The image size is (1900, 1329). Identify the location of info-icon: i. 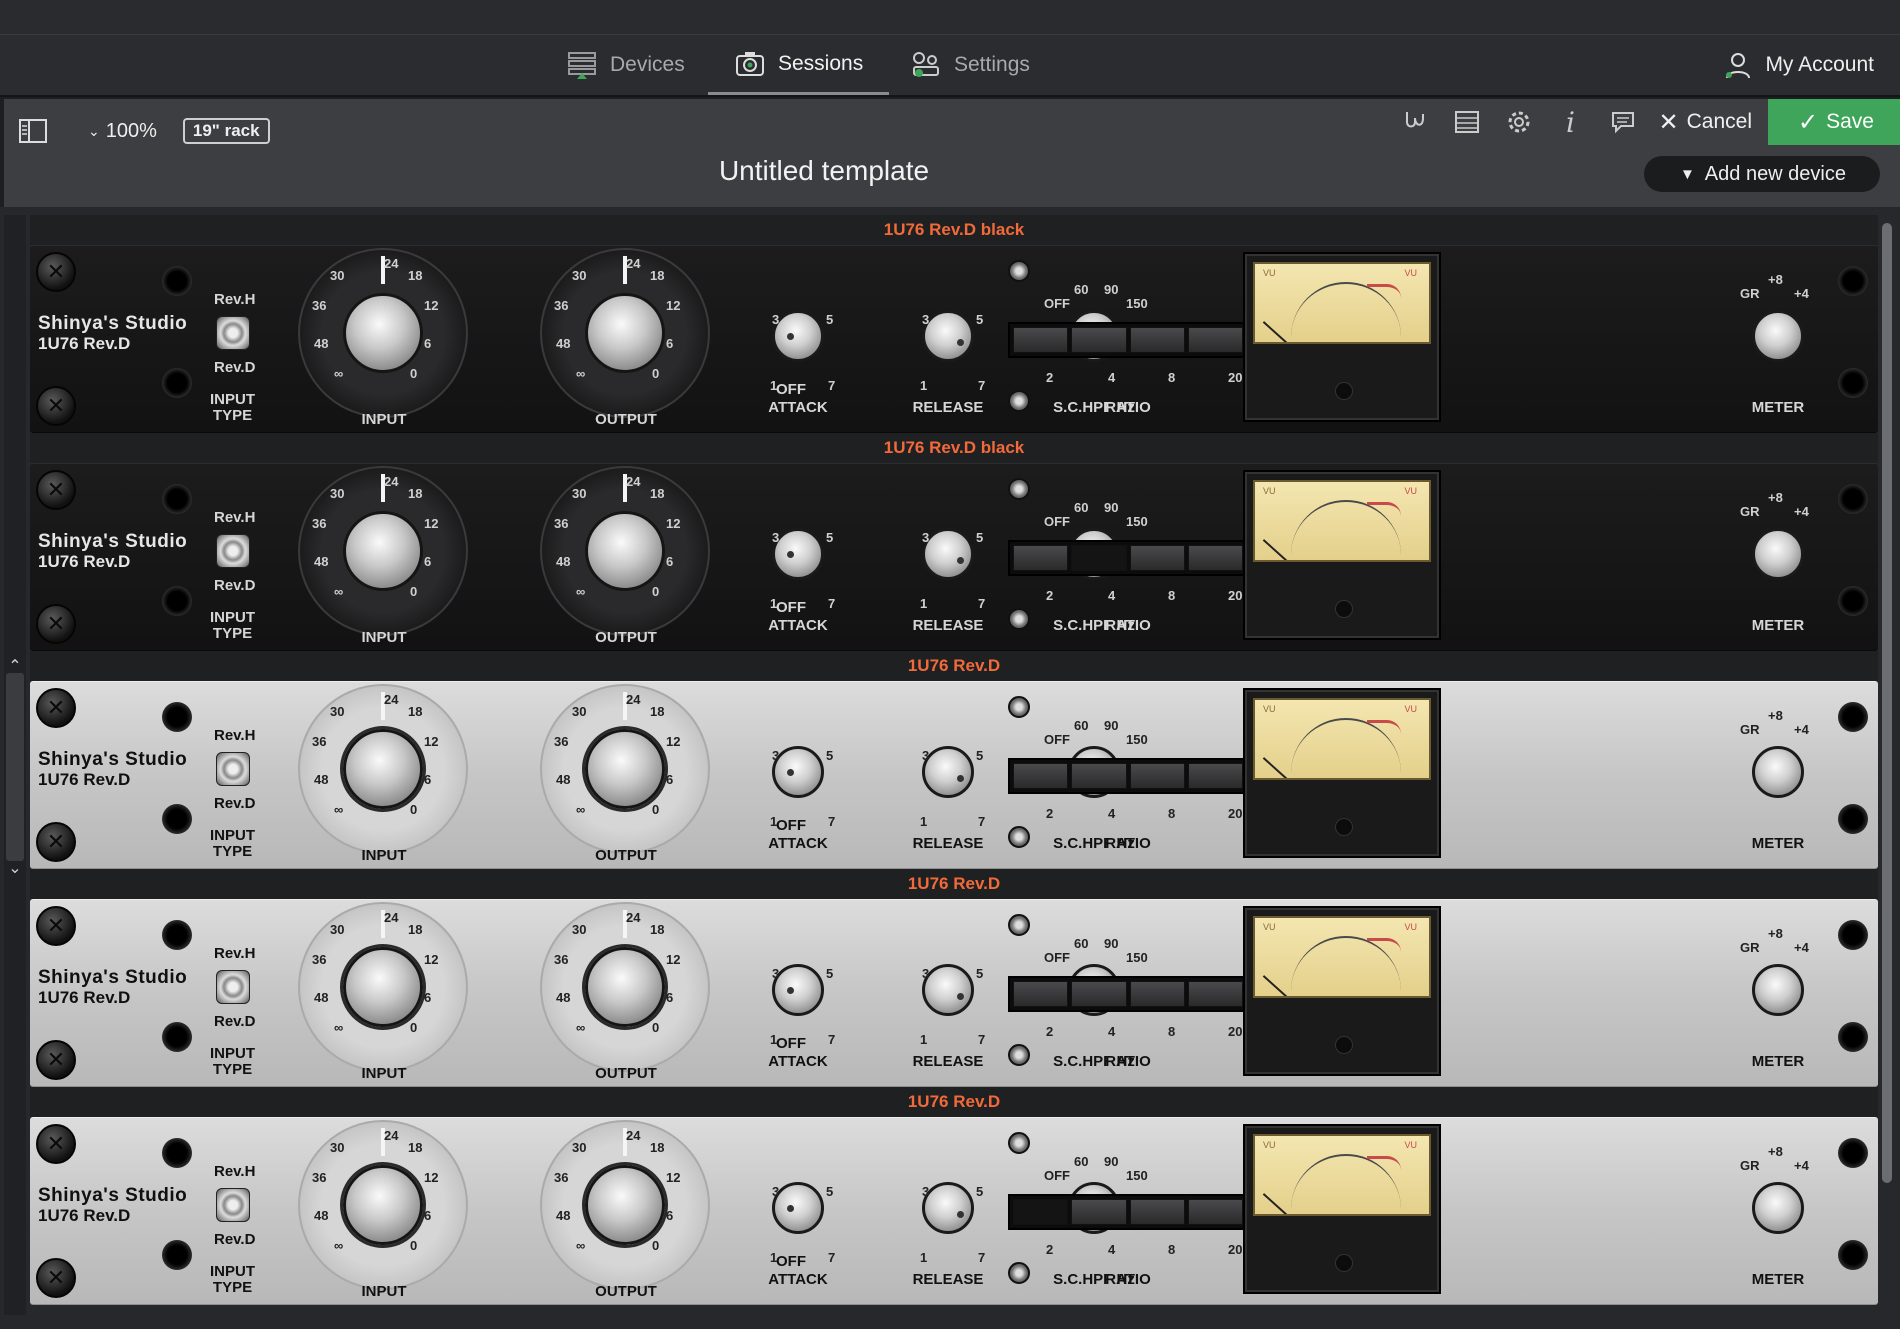
(1571, 122).